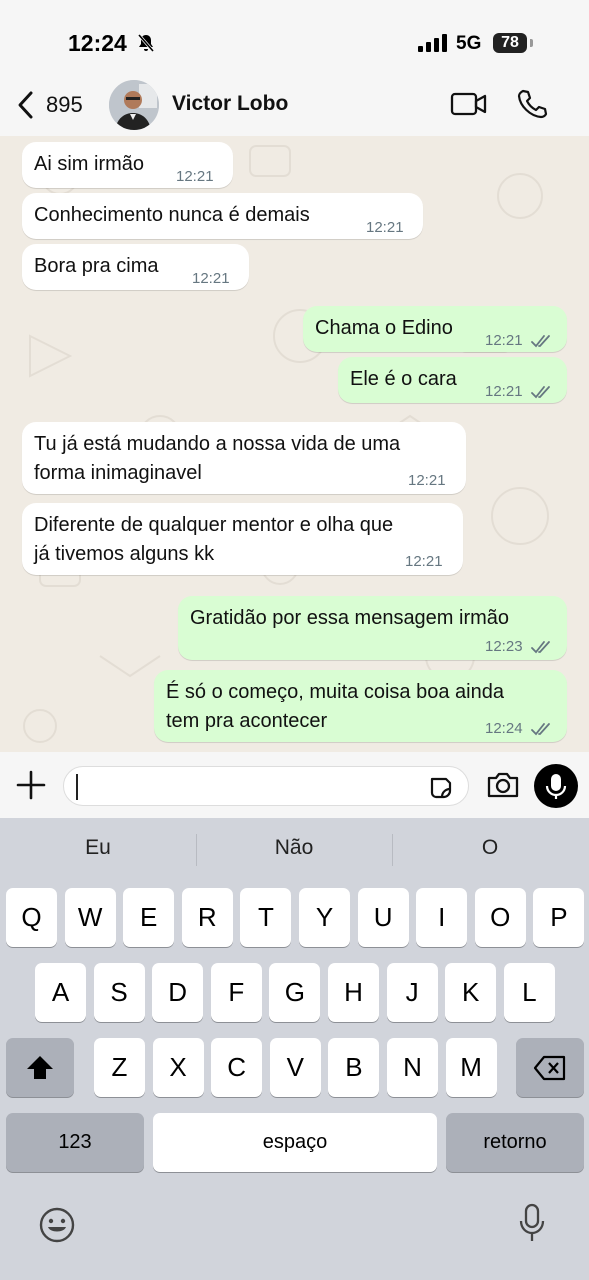 This screenshot has height=1280, width=589. What do you see at coordinates (57, 1225) in the screenshot?
I see `emoji-icon` at bounding box center [57, 1225].